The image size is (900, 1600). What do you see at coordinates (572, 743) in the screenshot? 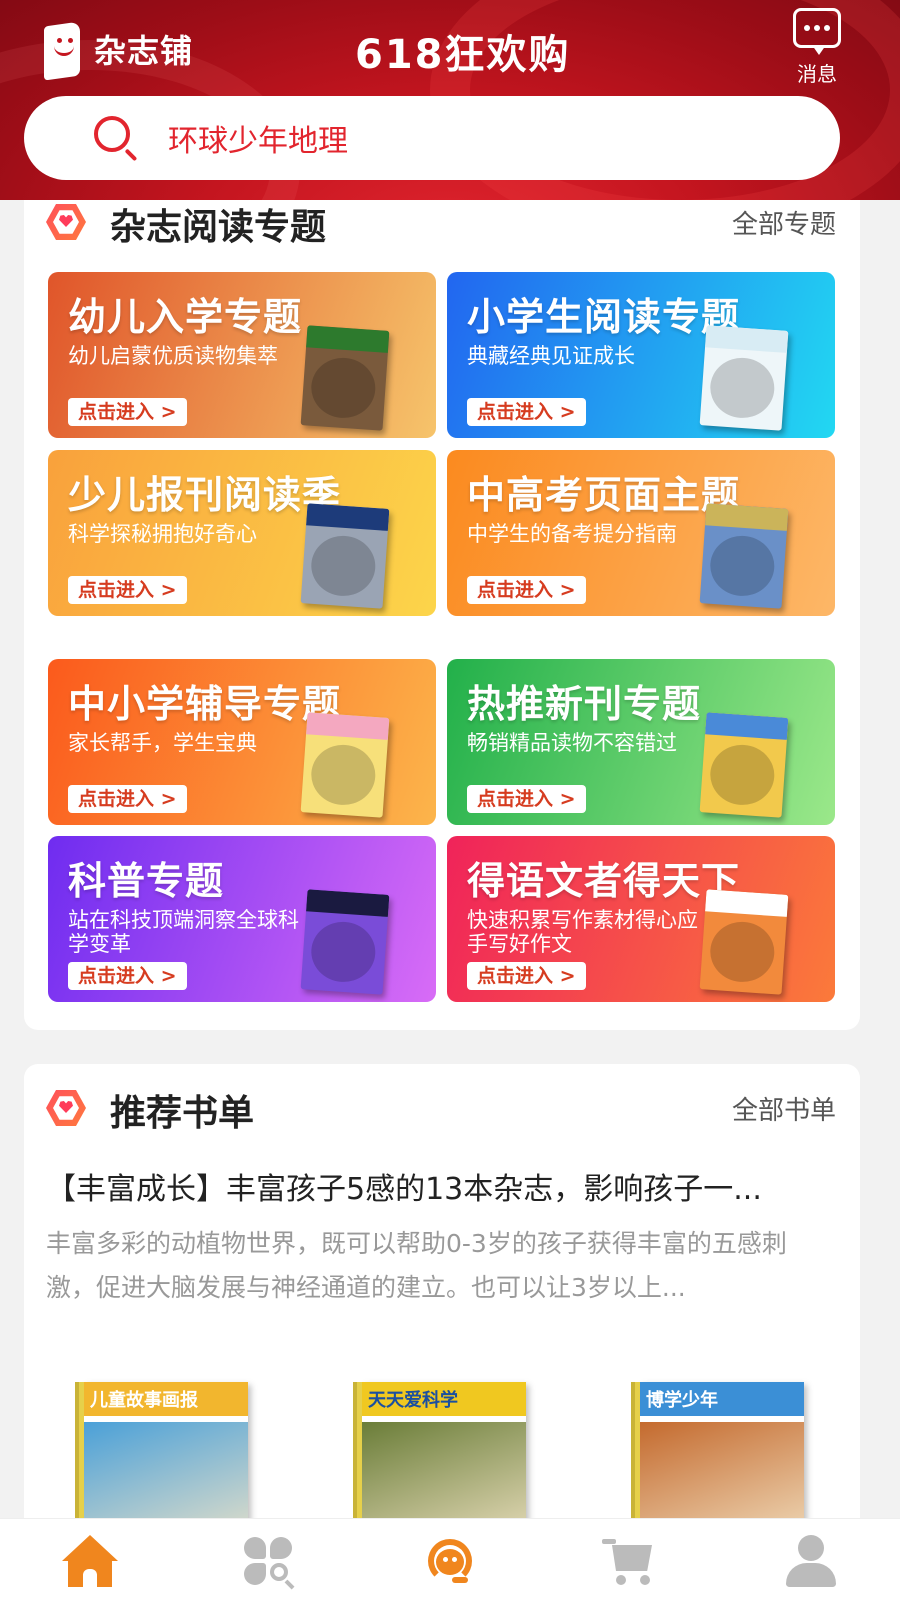
I see `topic-subtitle: 畅销精品读物不容错过` at bounding box center [572, 743].